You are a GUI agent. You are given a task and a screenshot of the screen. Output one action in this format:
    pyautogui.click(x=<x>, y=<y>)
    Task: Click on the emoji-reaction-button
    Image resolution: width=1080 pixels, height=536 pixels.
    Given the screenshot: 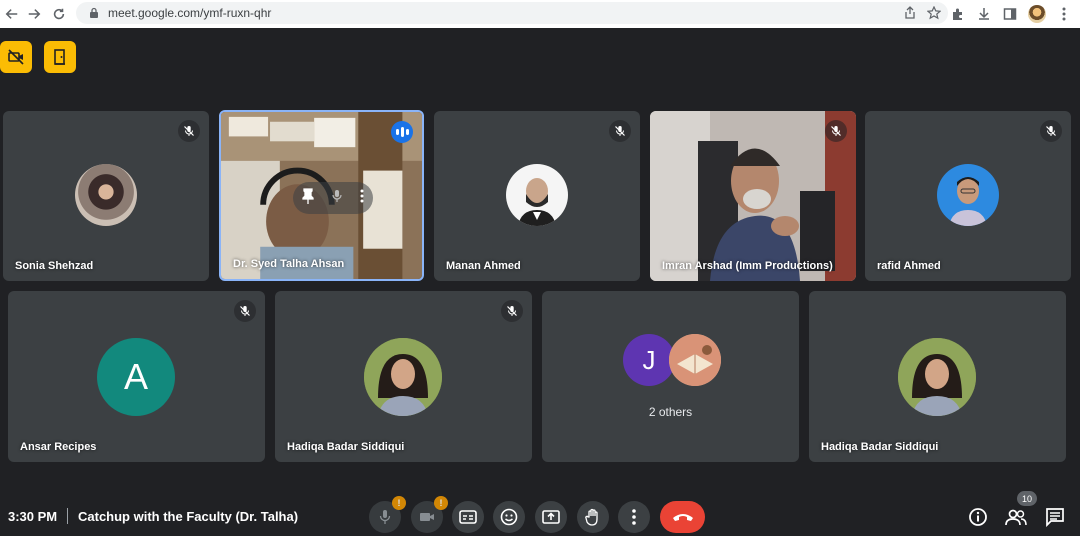 What is the action you would take?
    pyautogui.click(x=509, y=517)
    